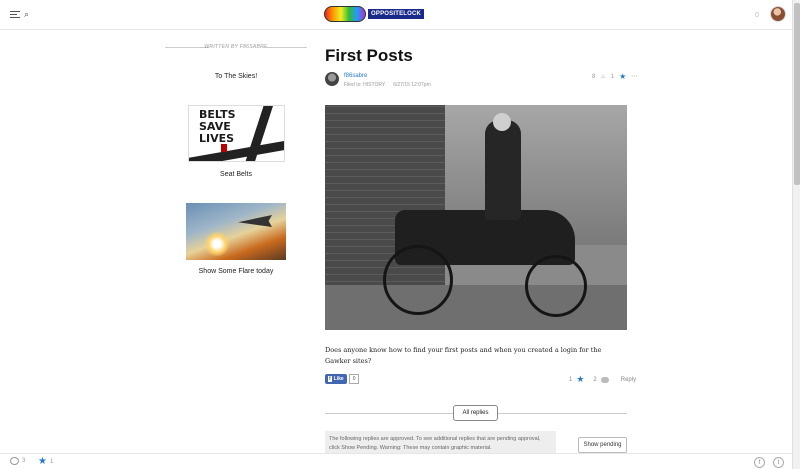  I want to click on driver, so click(503, 170).